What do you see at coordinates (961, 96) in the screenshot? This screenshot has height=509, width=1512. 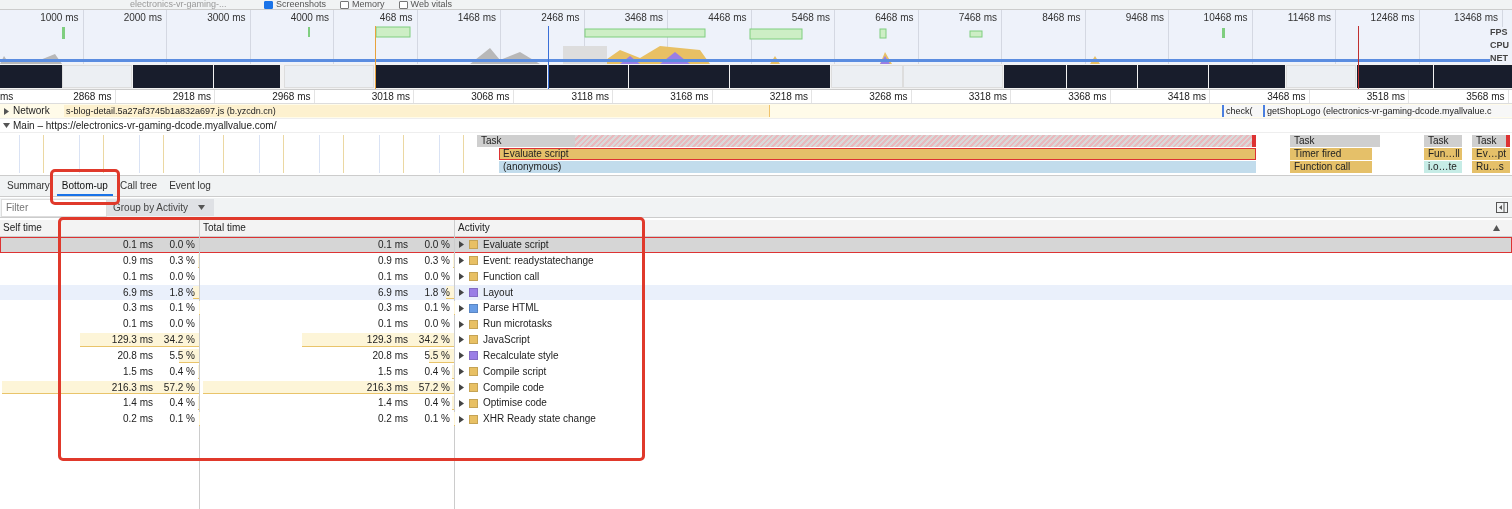 I see `ruler-tick-label: 3318 ms` at bounding box center [961, 96].